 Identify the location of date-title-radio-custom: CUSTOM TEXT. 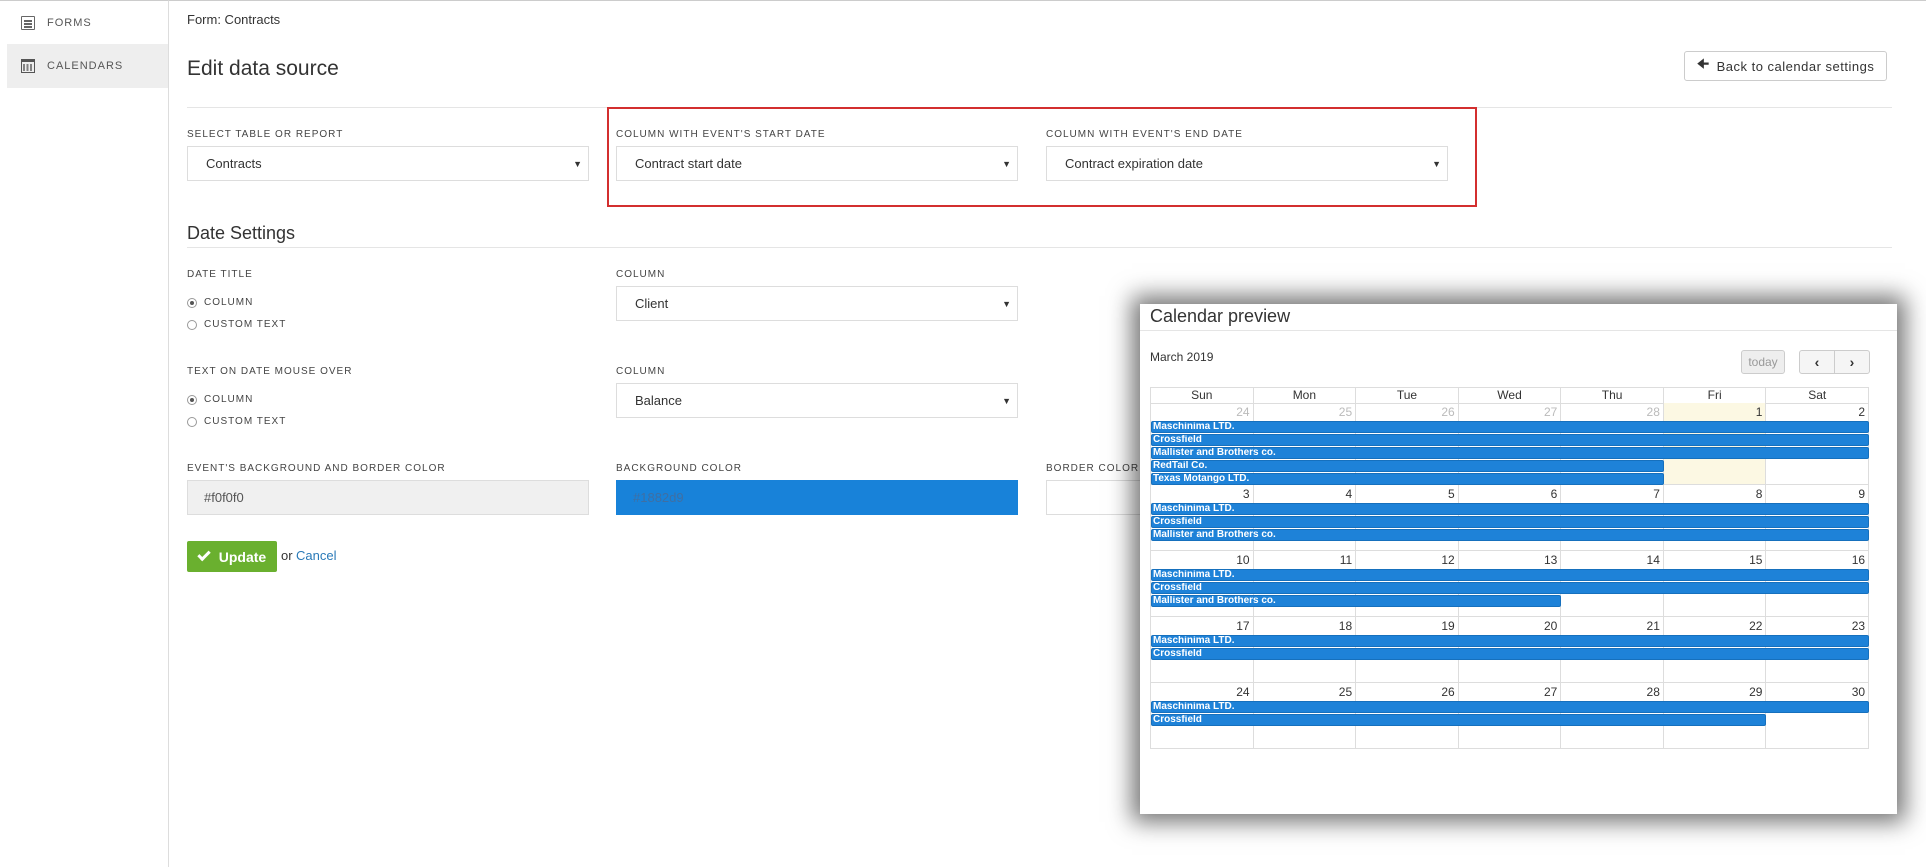
(236, 324).